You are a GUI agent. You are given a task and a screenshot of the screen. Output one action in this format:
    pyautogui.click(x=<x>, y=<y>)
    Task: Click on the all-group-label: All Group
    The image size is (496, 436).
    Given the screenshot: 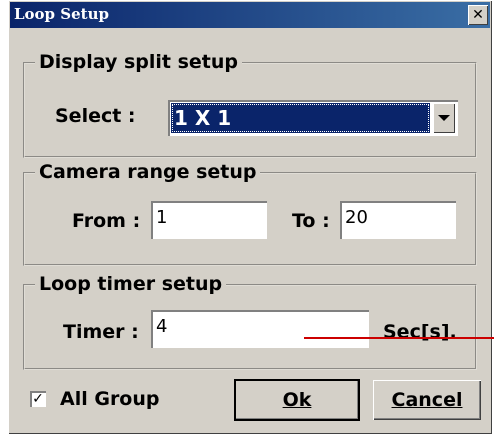 What is the action you would take?
    pyautogui.click(x=110, y=399)
    